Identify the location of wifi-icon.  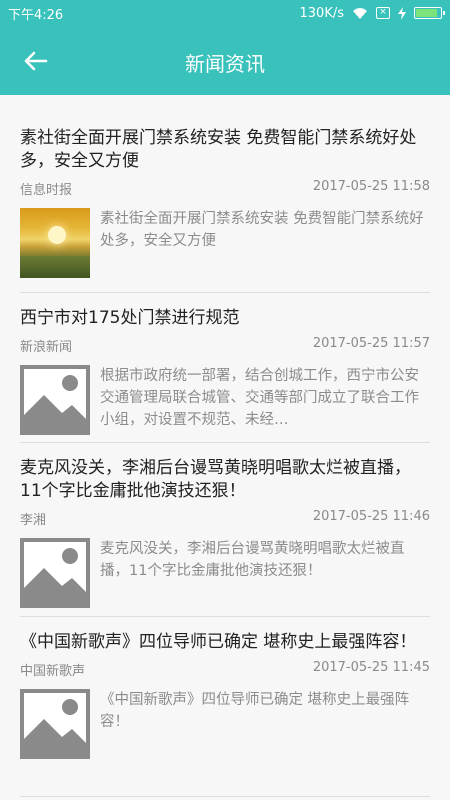
(360, 13).